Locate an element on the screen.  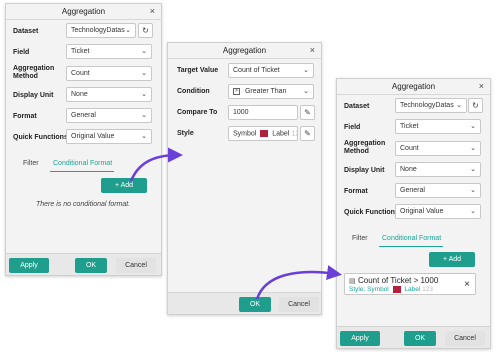
conditional-format-style-row: Style: Symbol Label 123 is located at coordinates (391, 289).